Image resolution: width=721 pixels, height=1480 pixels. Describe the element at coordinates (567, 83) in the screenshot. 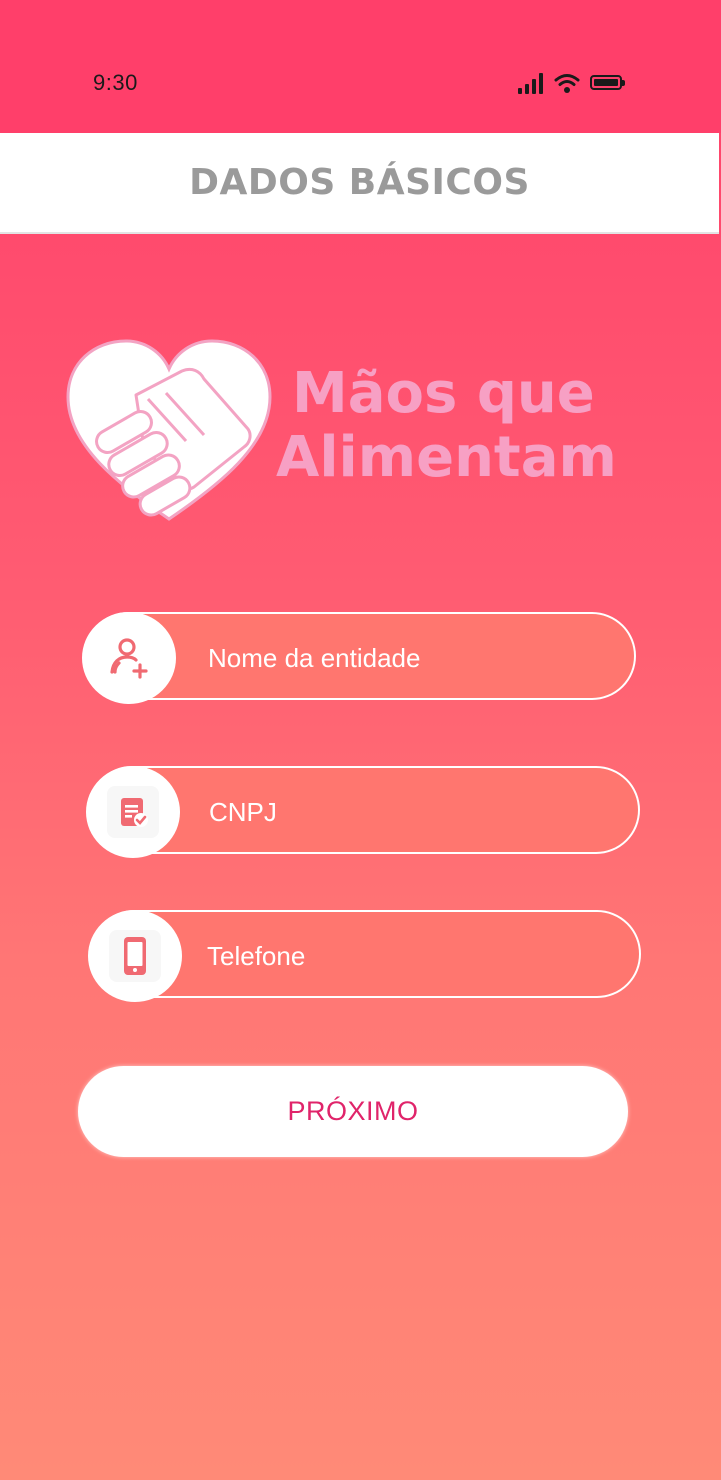

I see `wifi-icon` at that location.